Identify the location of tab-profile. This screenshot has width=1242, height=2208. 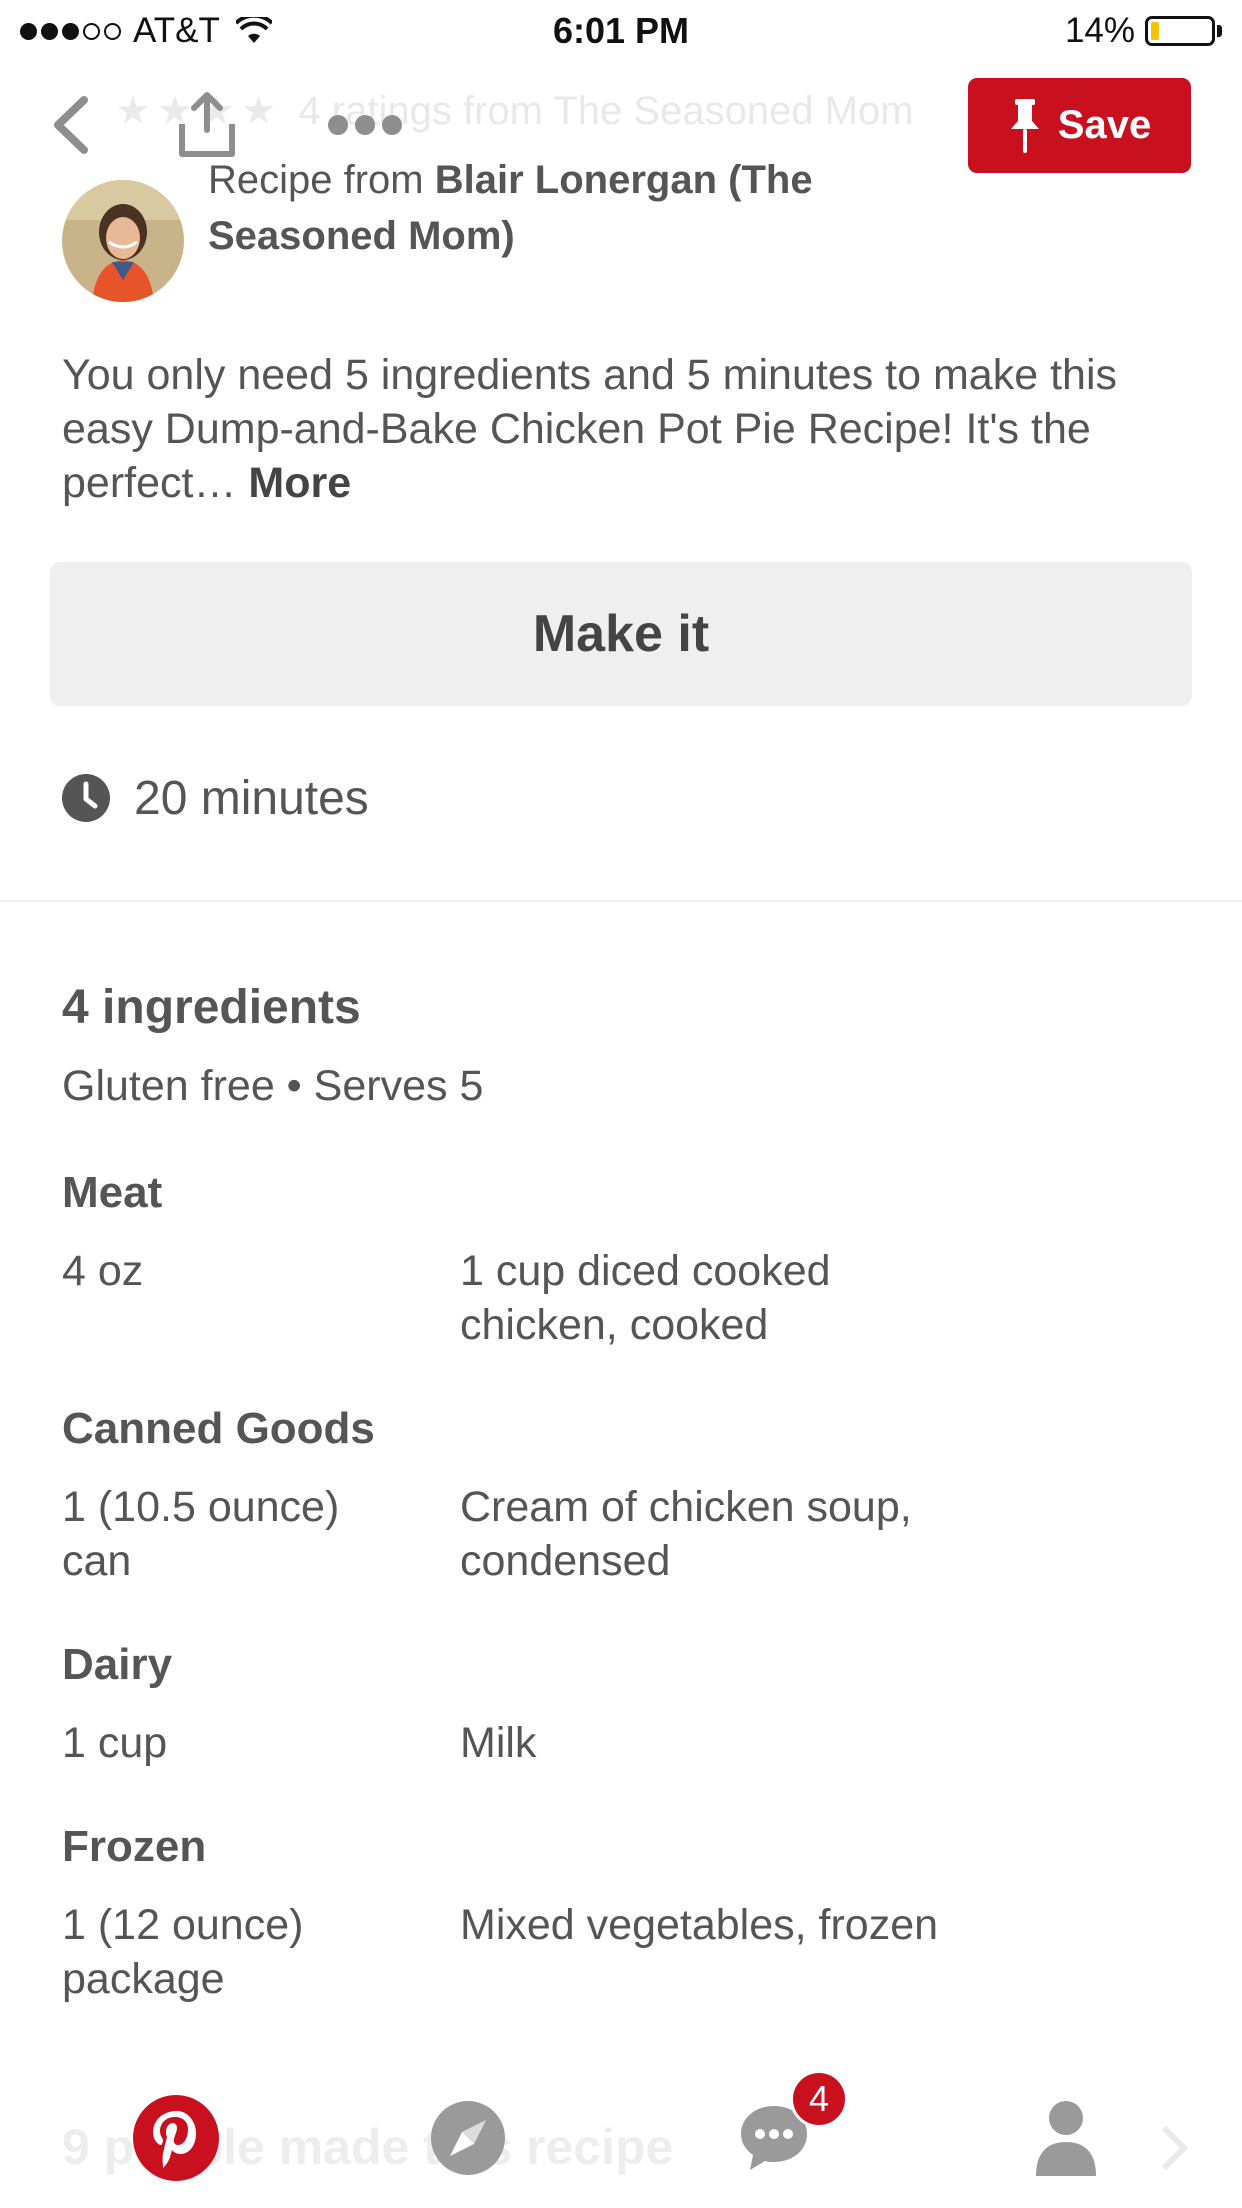
(1066, 2138).